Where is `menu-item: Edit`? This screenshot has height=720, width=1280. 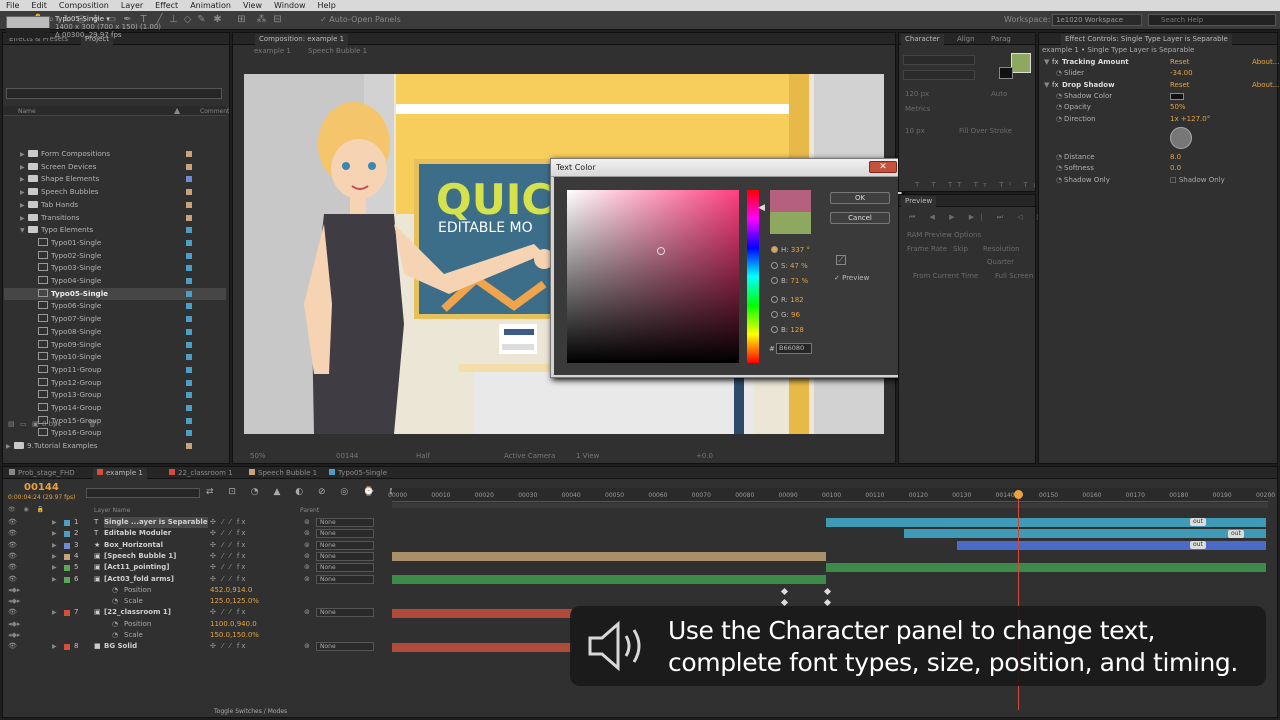 menu-item: Edit is located at coordinates (39, 5).